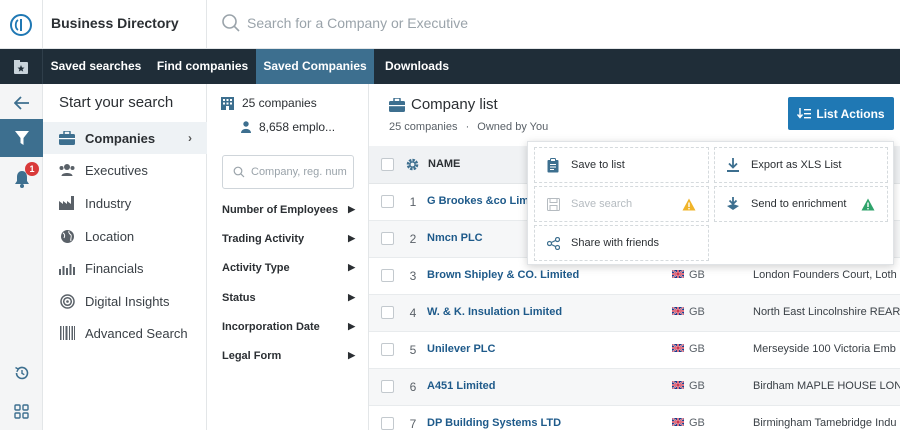  I want to click on arrow-left-icon, so click(21, 103).